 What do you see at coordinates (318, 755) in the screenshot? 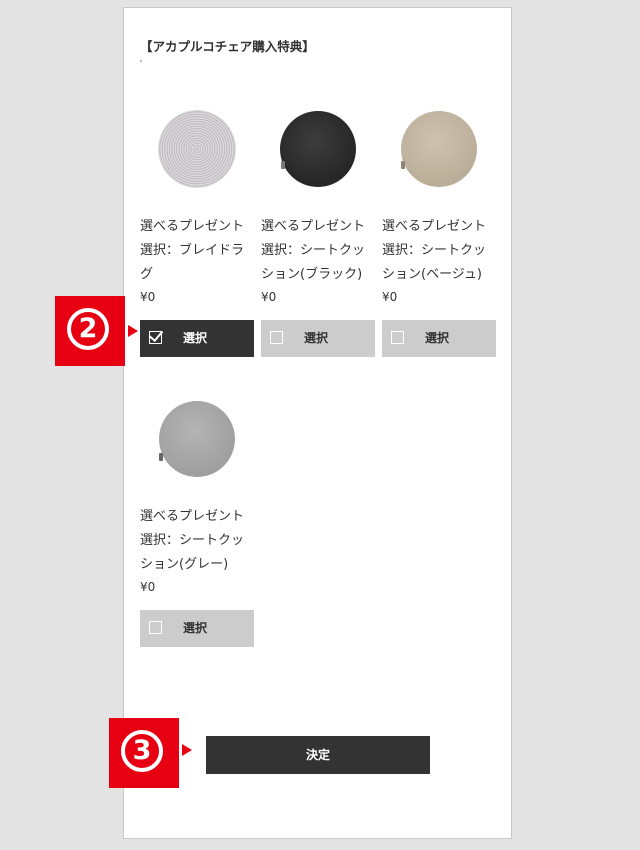
I see `confirm-button: 決定` at bounding box center [318, 755].